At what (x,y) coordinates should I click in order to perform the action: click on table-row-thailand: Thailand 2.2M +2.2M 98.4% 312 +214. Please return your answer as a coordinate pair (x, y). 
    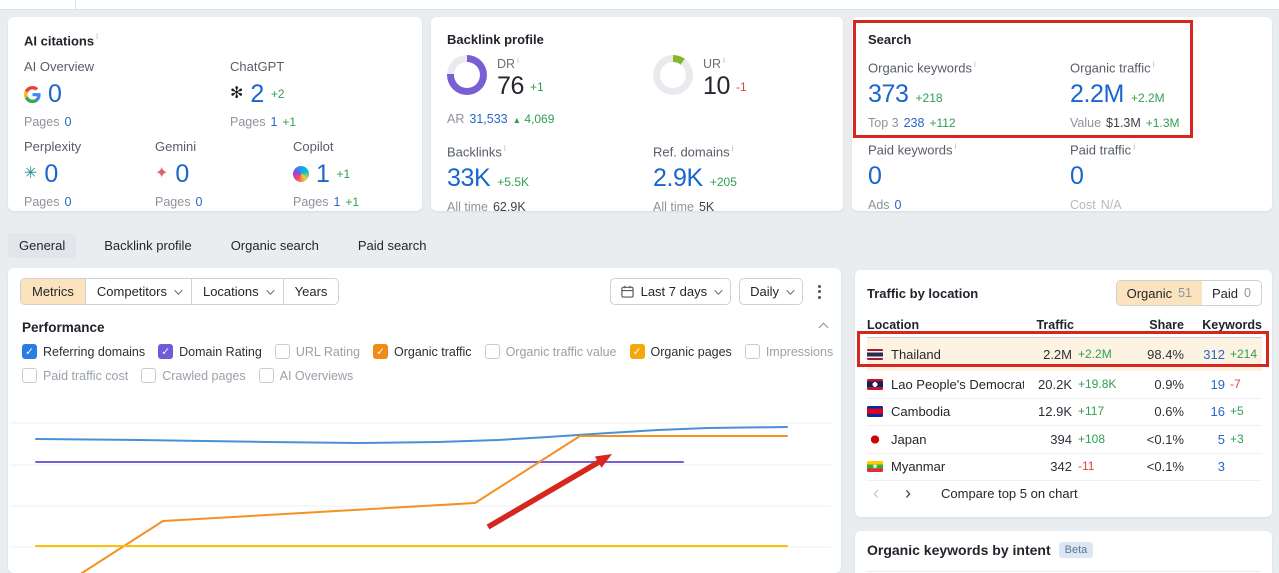
    Looking at the image, I should click on (1064, 354).